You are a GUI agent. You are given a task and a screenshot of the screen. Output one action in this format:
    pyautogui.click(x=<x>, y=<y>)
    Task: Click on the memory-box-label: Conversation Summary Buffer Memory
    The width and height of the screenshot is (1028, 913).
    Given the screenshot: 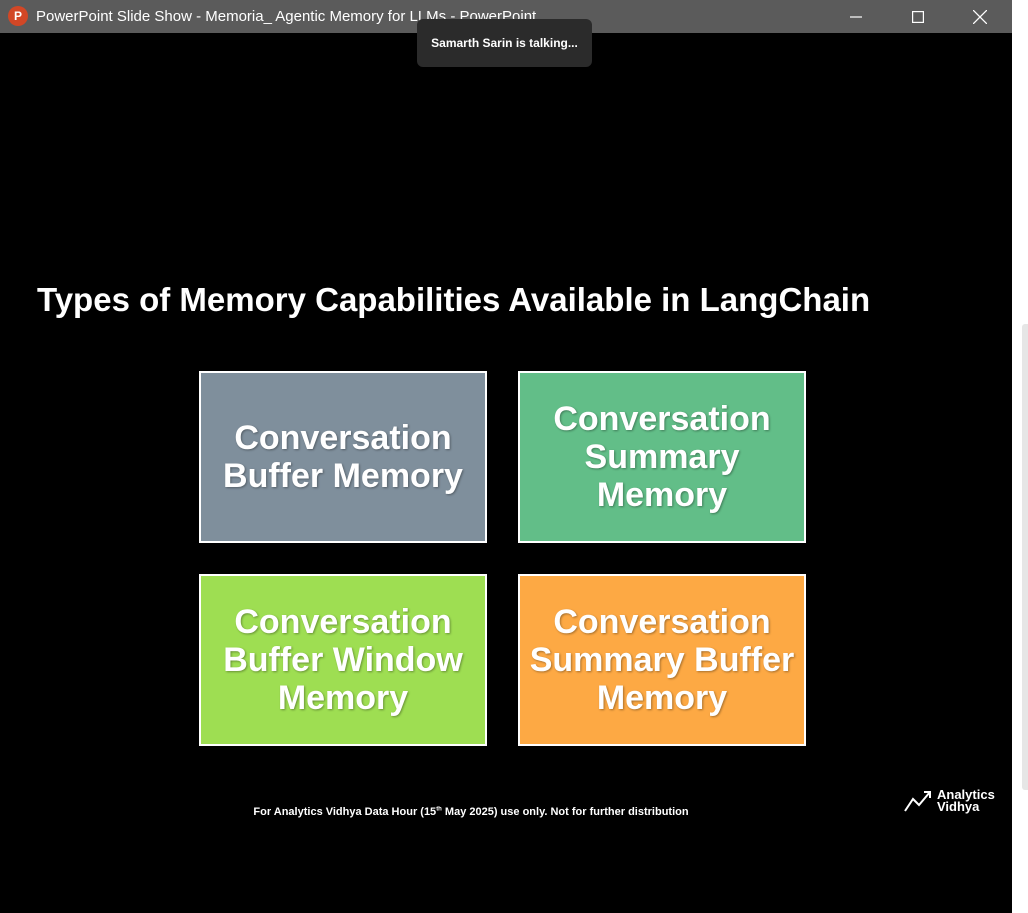 What is the action you would take?
    pyautogui.click(x=662, y=660)
    